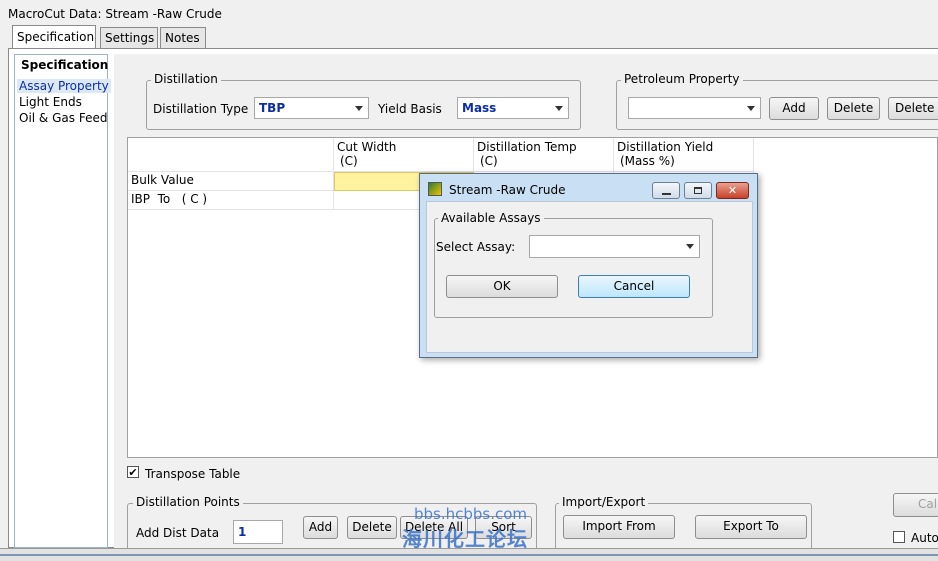  I want to click on auto-checkbox, so click(899, 537).